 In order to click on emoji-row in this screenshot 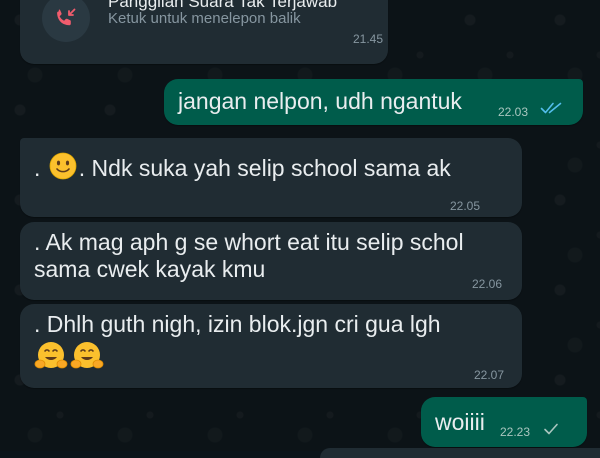, I will do `click(70, 358)`.